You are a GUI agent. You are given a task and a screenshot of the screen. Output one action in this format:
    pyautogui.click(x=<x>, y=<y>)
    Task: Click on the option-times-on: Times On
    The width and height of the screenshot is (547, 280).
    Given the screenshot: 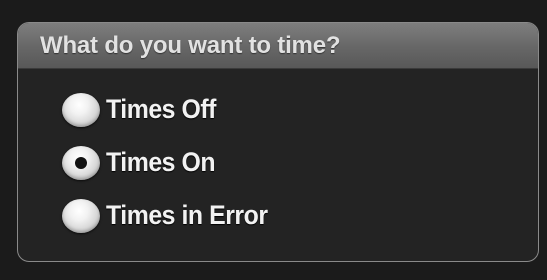 What is the action you would take?
    pyautogui.click(x=172, y=162)
    